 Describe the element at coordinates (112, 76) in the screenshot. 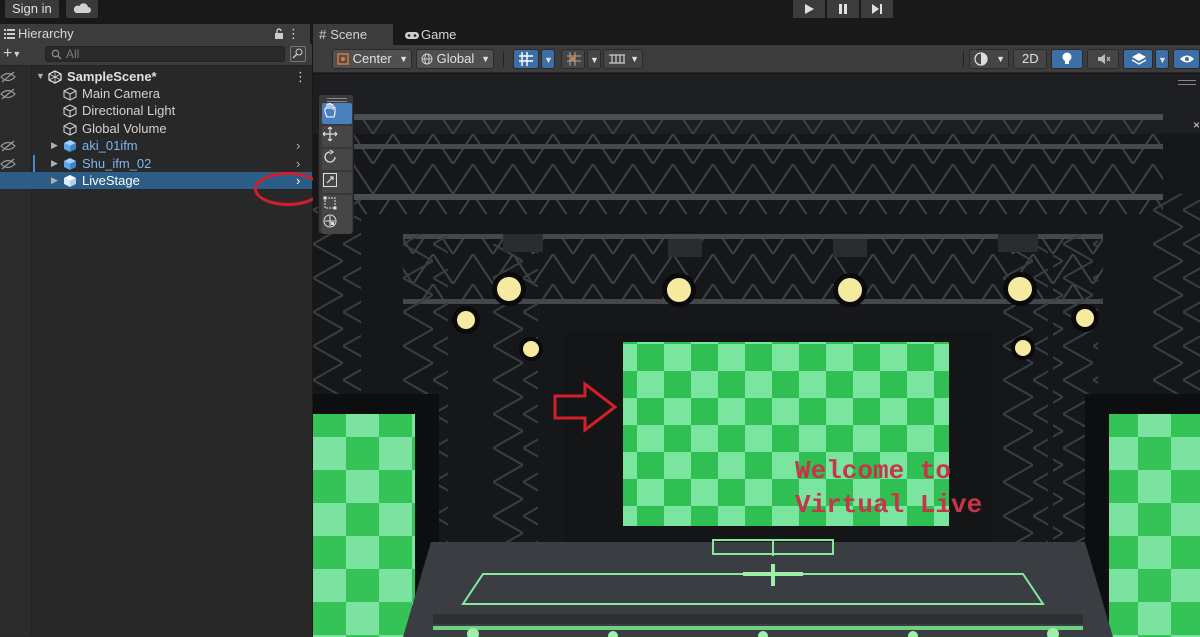

I see `tree-label: SampleScene*` at that location.